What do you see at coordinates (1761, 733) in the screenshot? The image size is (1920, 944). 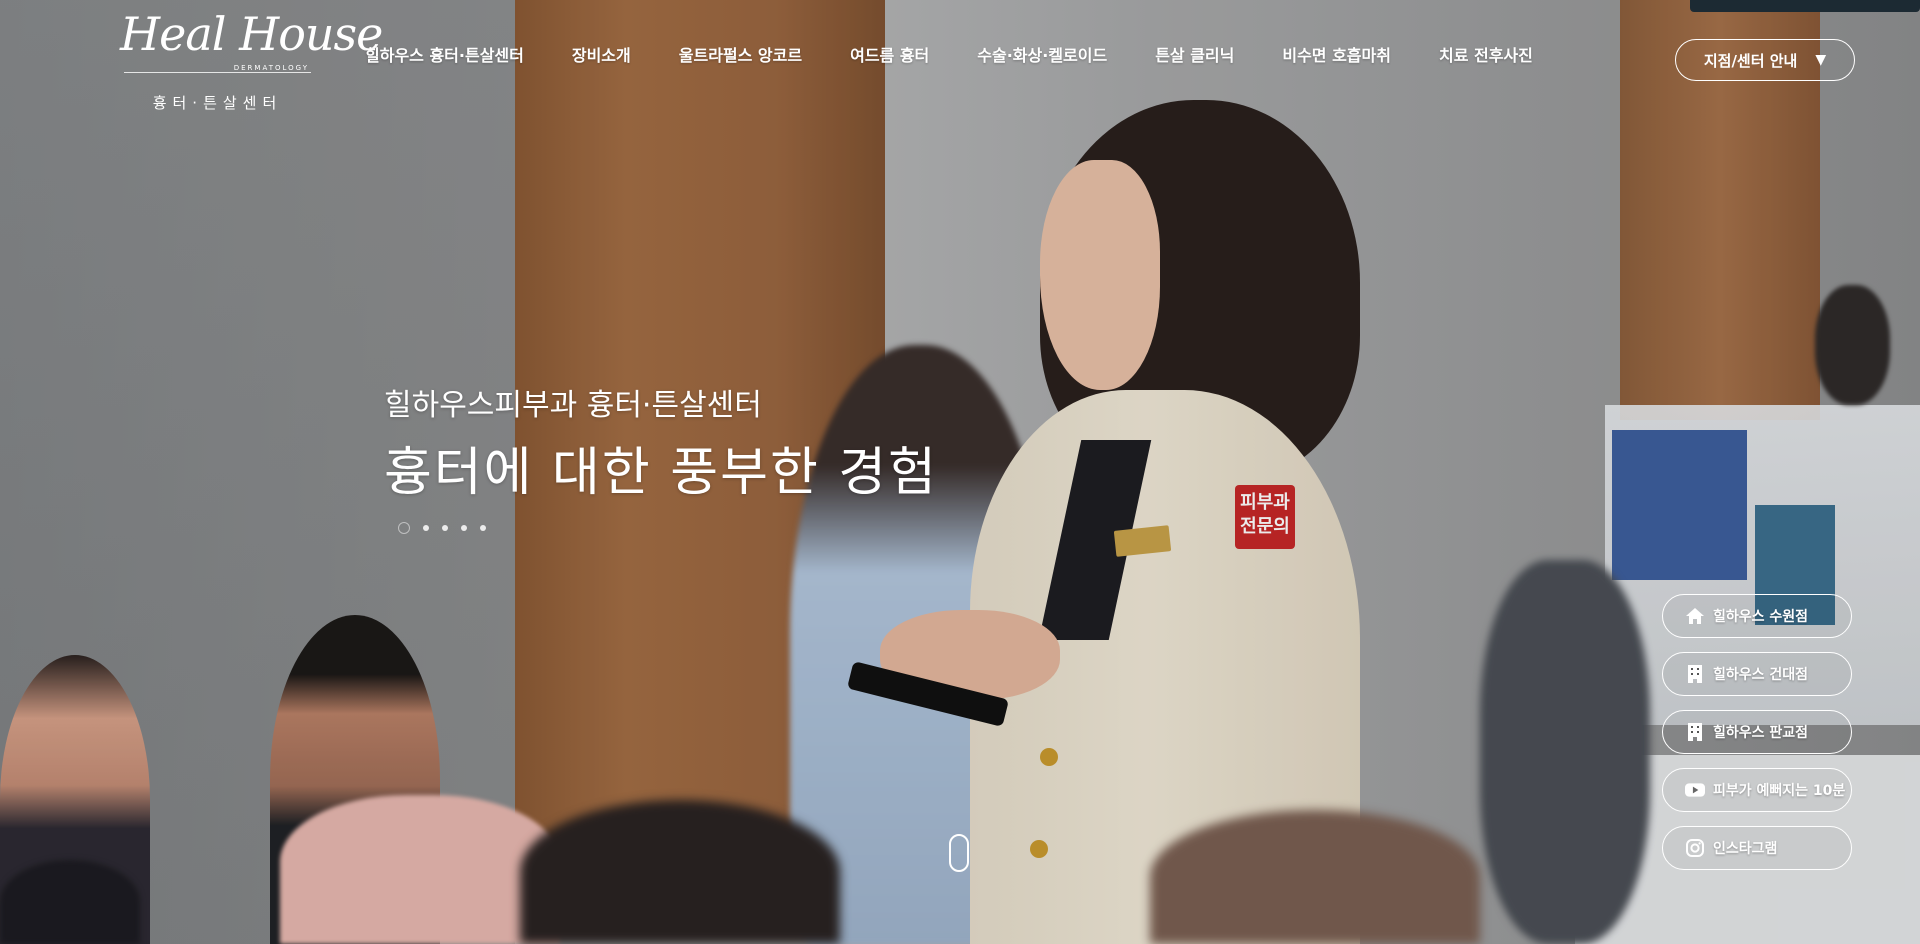 I see `quick-link-label: 힐하우스 판교점` at bounding box center [1761, 733].